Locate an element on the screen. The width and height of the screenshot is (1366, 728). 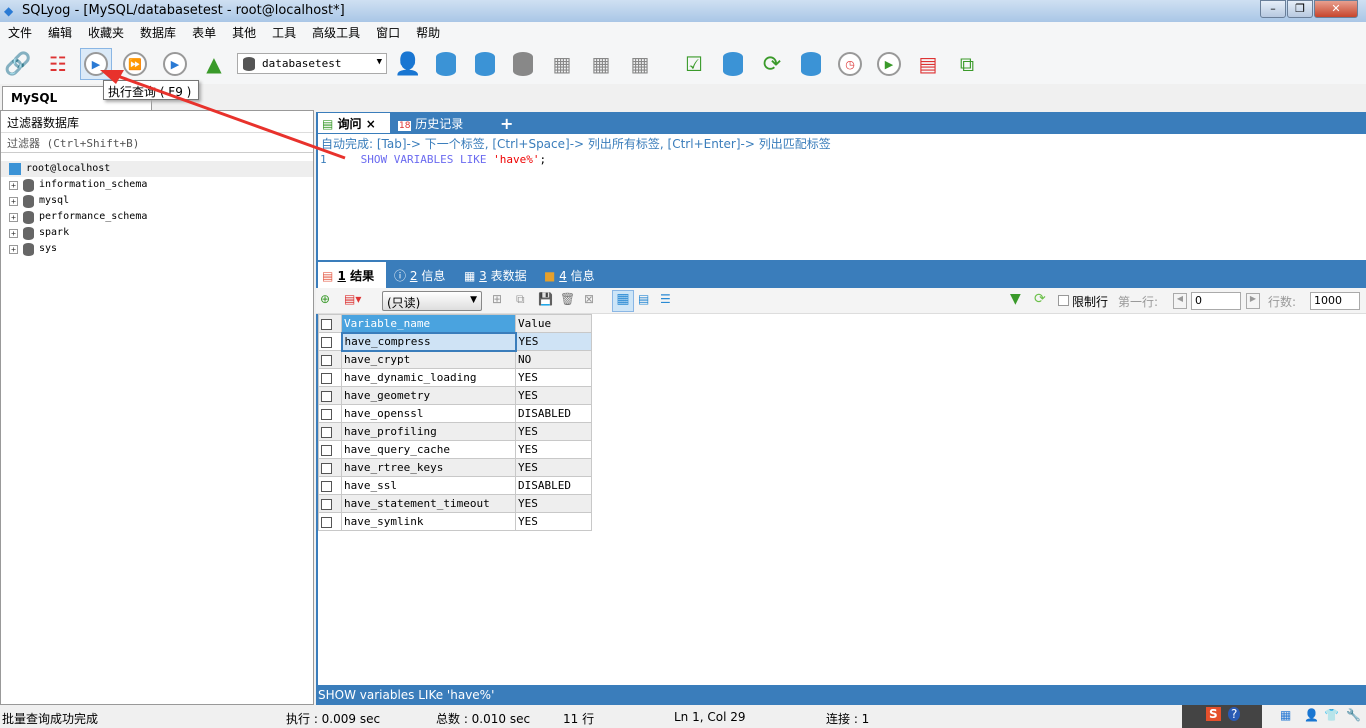
cell-variable-name: have_statement_timeout is located at coordinates (428, 503).